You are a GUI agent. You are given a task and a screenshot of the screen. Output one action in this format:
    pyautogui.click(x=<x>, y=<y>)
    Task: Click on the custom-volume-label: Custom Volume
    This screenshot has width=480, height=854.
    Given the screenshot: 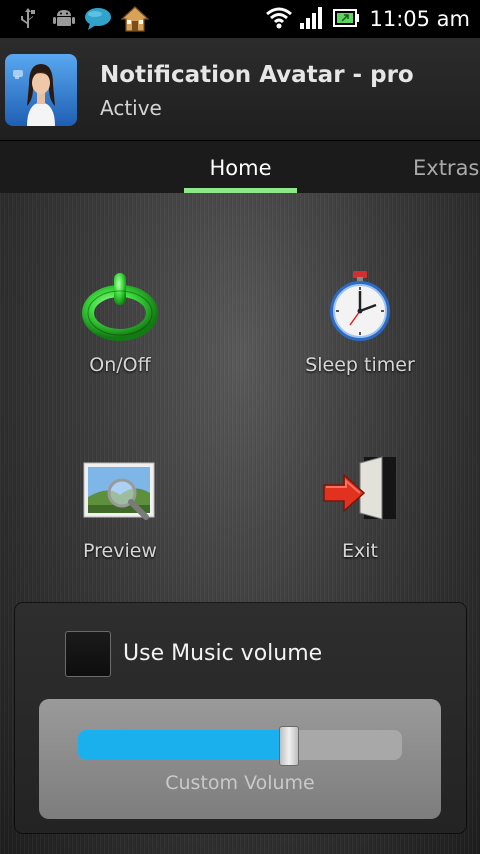 What is the action you would take?
    pyautogui.click(x=240, y=783)
    